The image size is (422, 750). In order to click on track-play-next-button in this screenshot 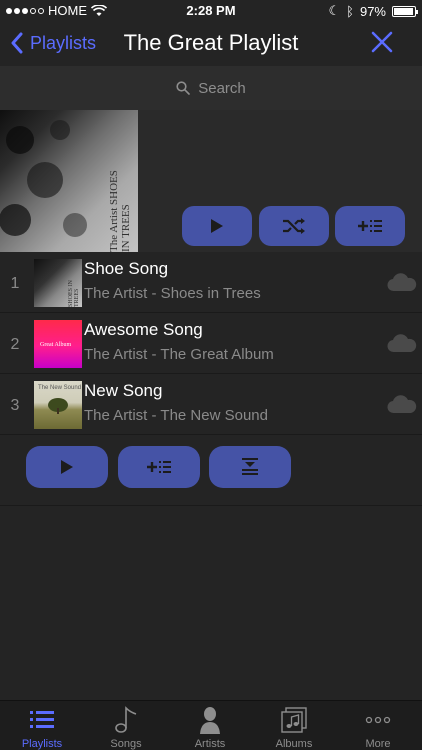, I will do `click(250, 467)`.